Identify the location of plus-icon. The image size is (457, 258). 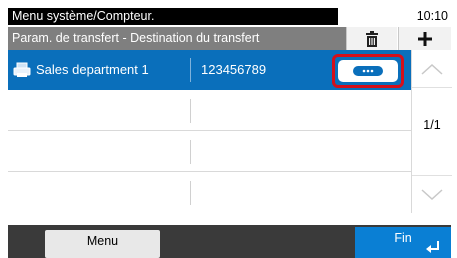
(425, 38).